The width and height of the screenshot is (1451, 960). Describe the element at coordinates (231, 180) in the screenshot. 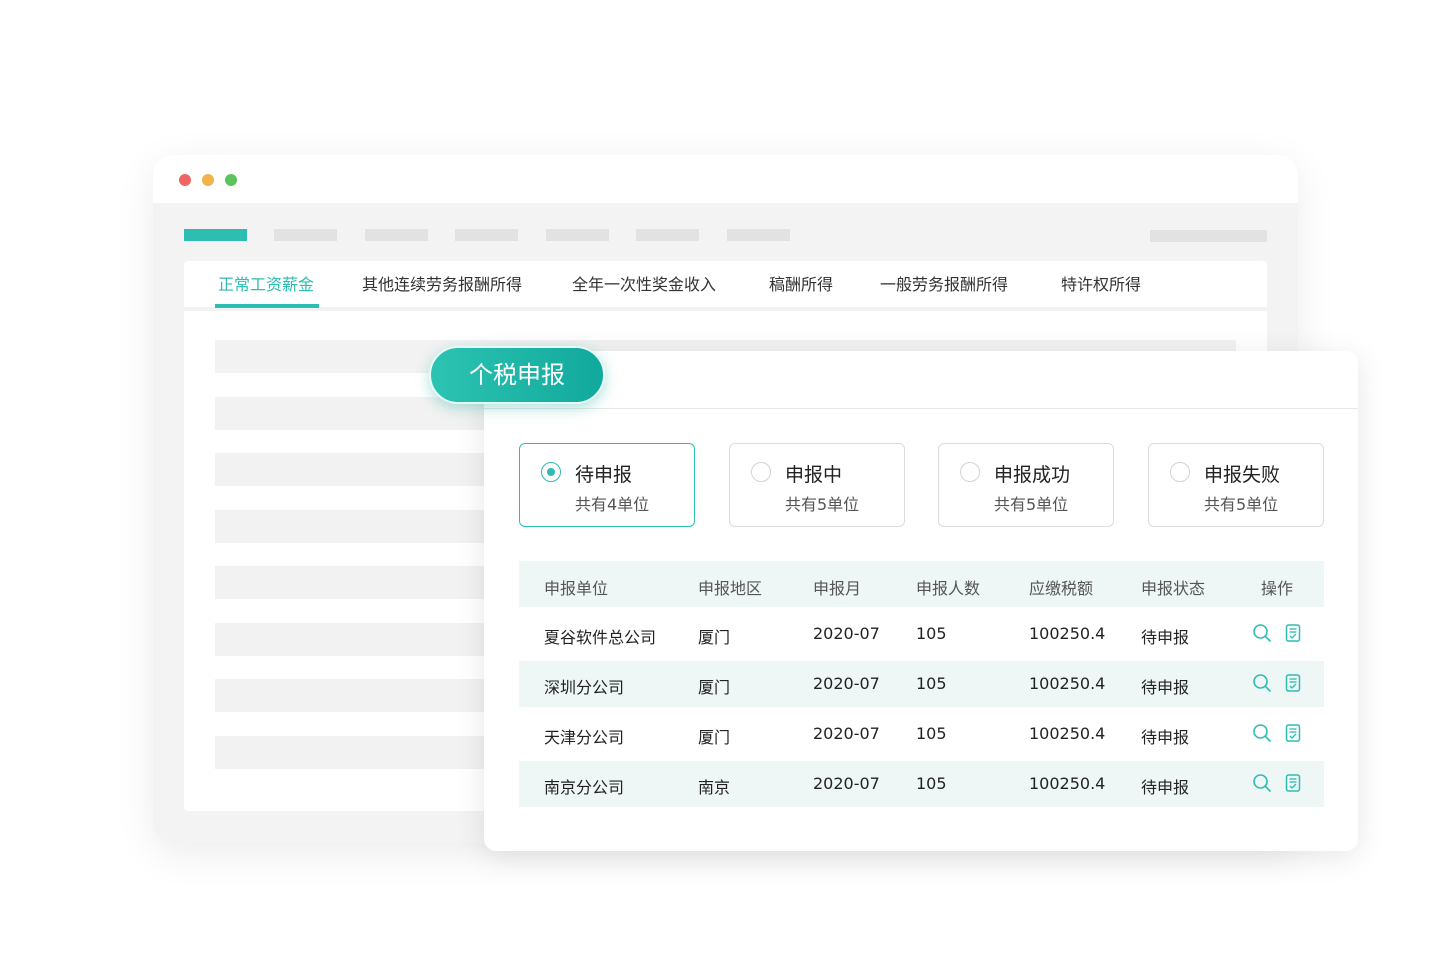

I see `window-maximize-button` at that location.